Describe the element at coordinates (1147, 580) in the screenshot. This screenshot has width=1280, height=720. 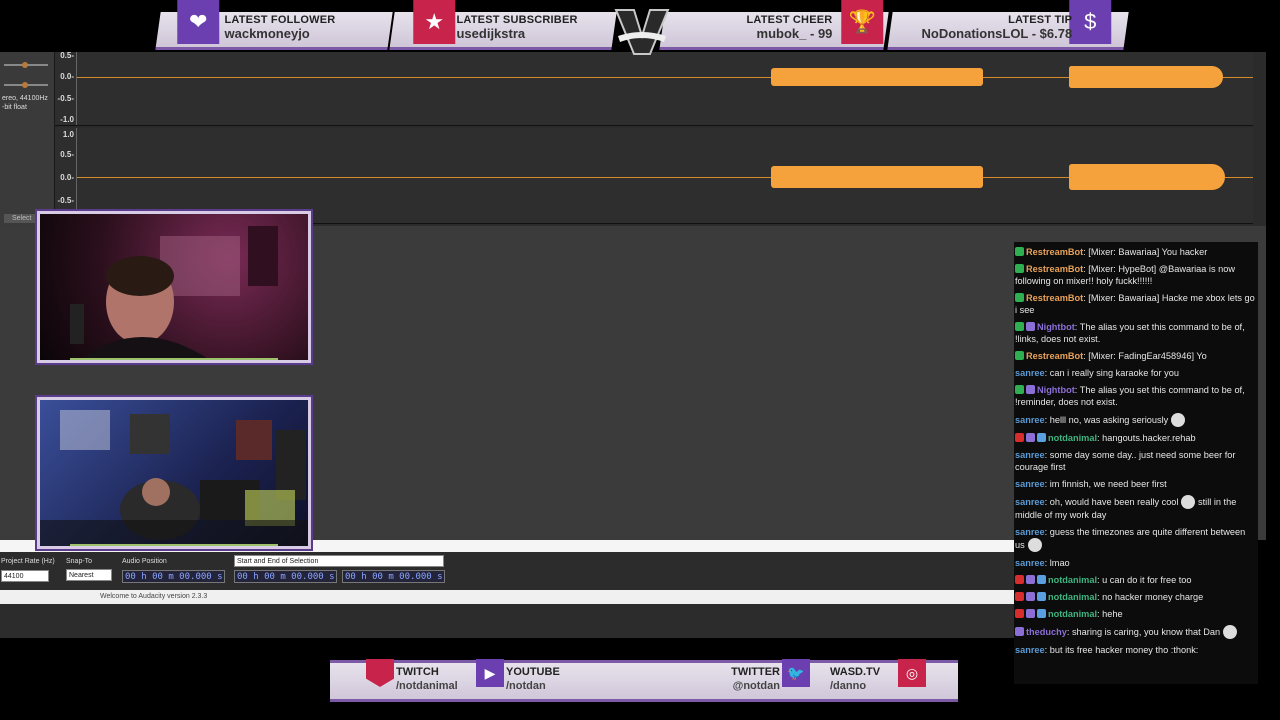
I see `chat-text: u can do it for free too` at that location.